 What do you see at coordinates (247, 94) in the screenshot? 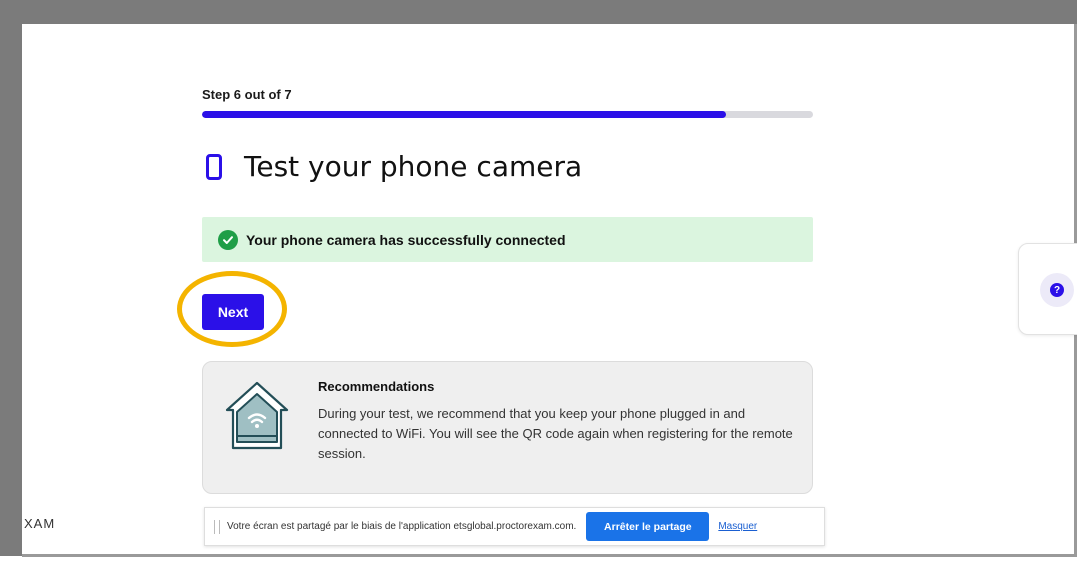
I see `step-indicator: Step 6 out of 7` at bounding box center [247, 94].